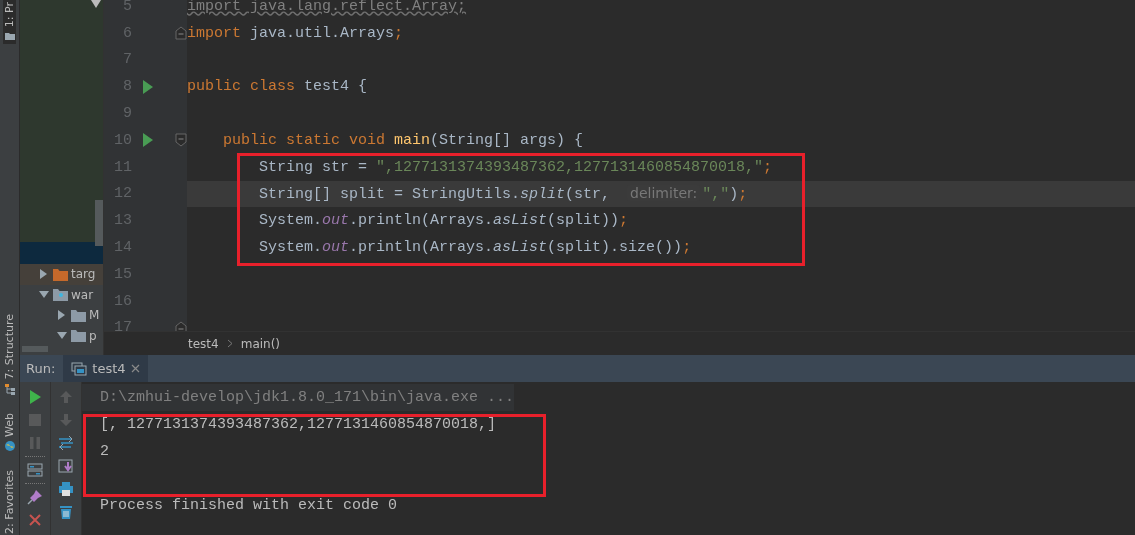 The width and height of the screenshot is (1135, 535). What do you see at coordinates (66, 489) in the screenshot?
I see `printer-icon` at bounding box center [66, 489].